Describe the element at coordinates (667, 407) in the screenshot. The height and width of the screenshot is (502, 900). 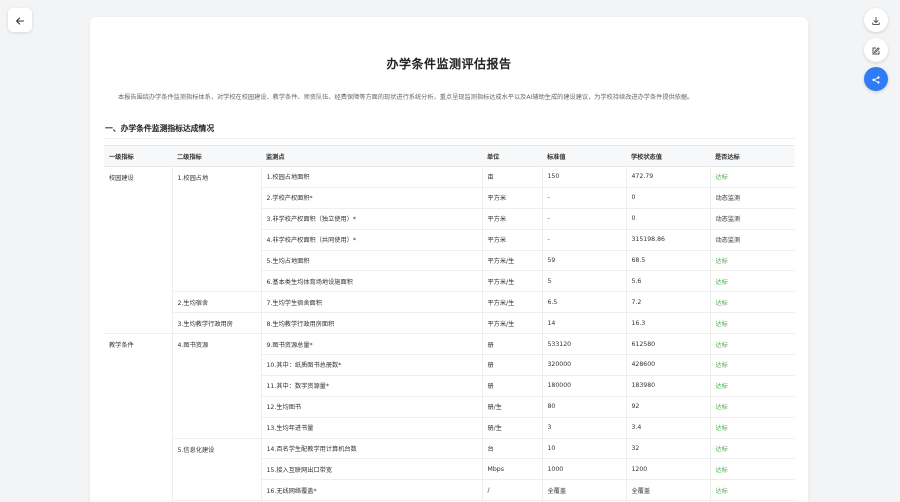
I see `value-cell: 92` at that location.